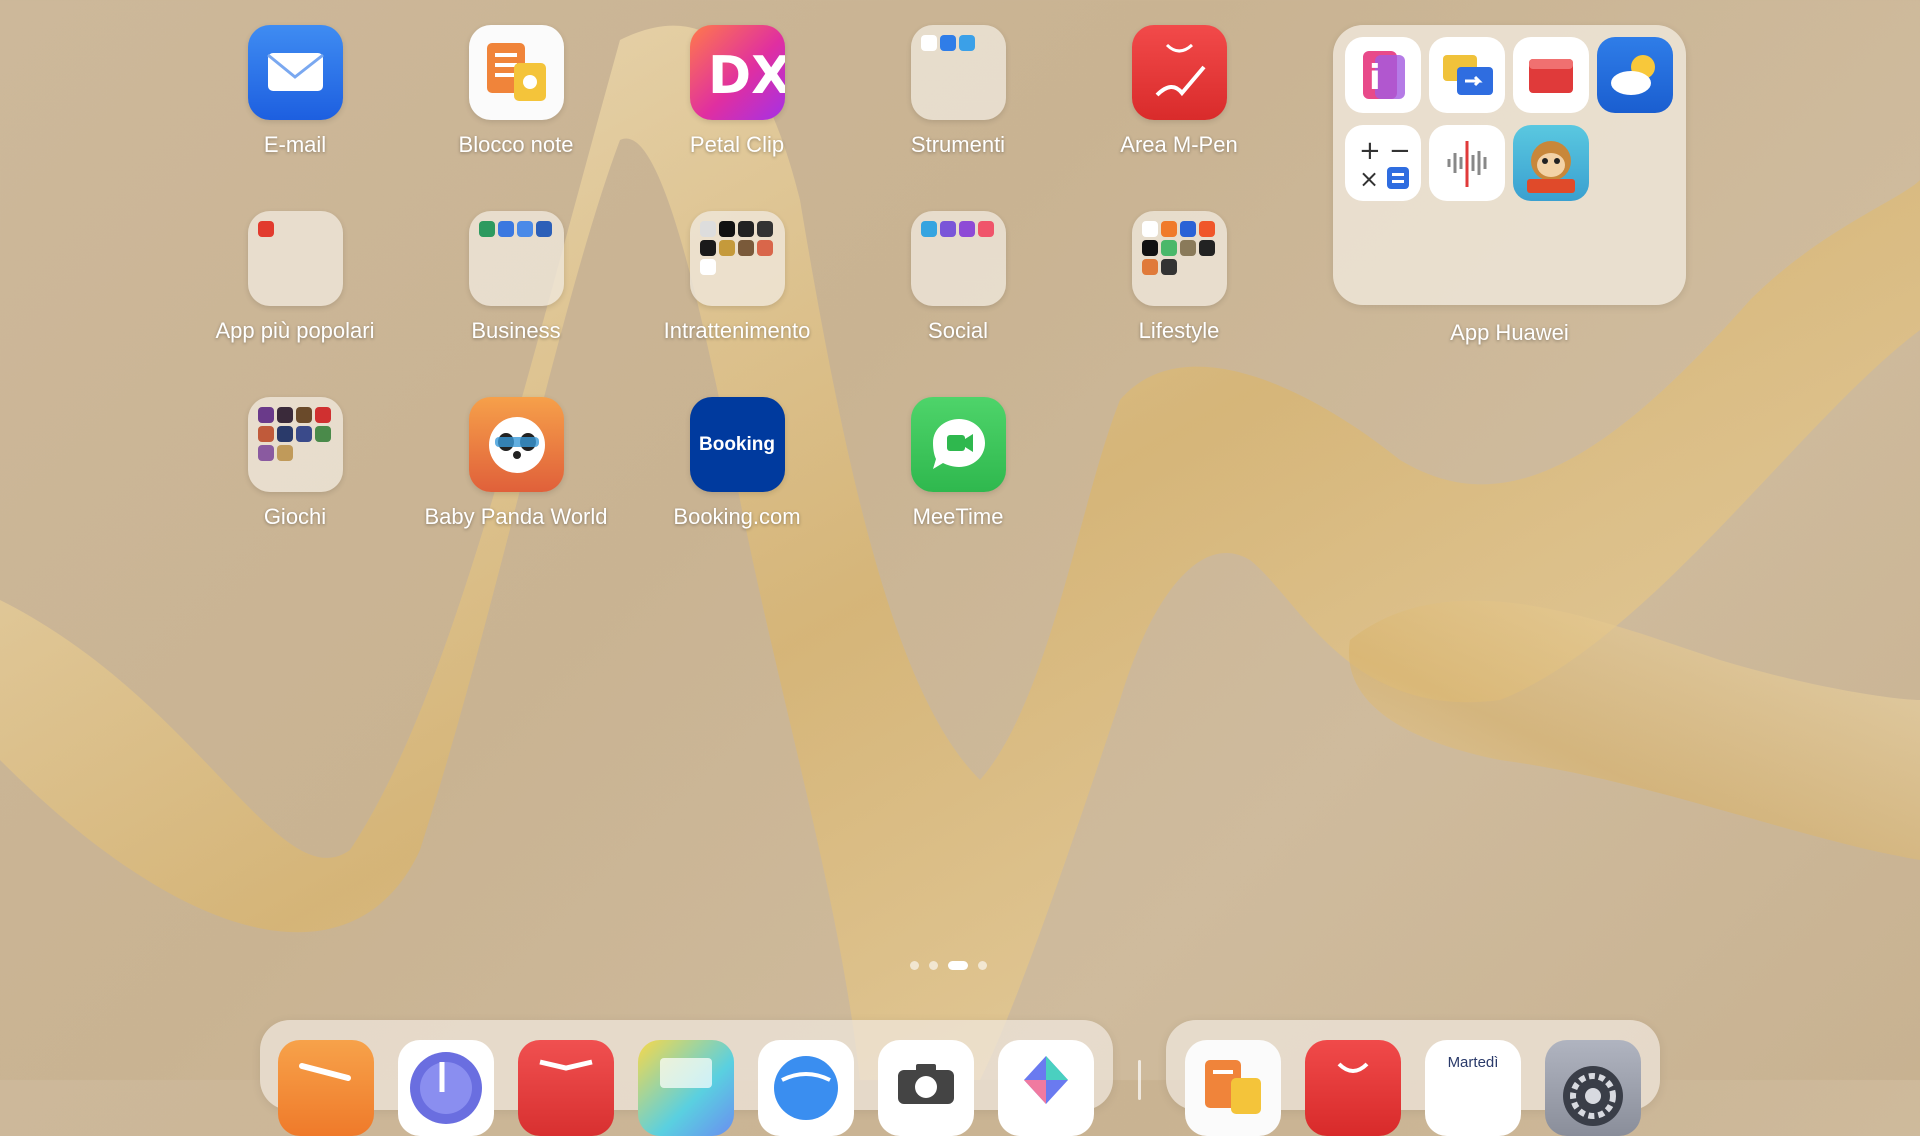 This screenshot has width=1920, height=1136. Describe the element at coordinates (295, 72) in the screenshot. I see `mail-icon` at that location.